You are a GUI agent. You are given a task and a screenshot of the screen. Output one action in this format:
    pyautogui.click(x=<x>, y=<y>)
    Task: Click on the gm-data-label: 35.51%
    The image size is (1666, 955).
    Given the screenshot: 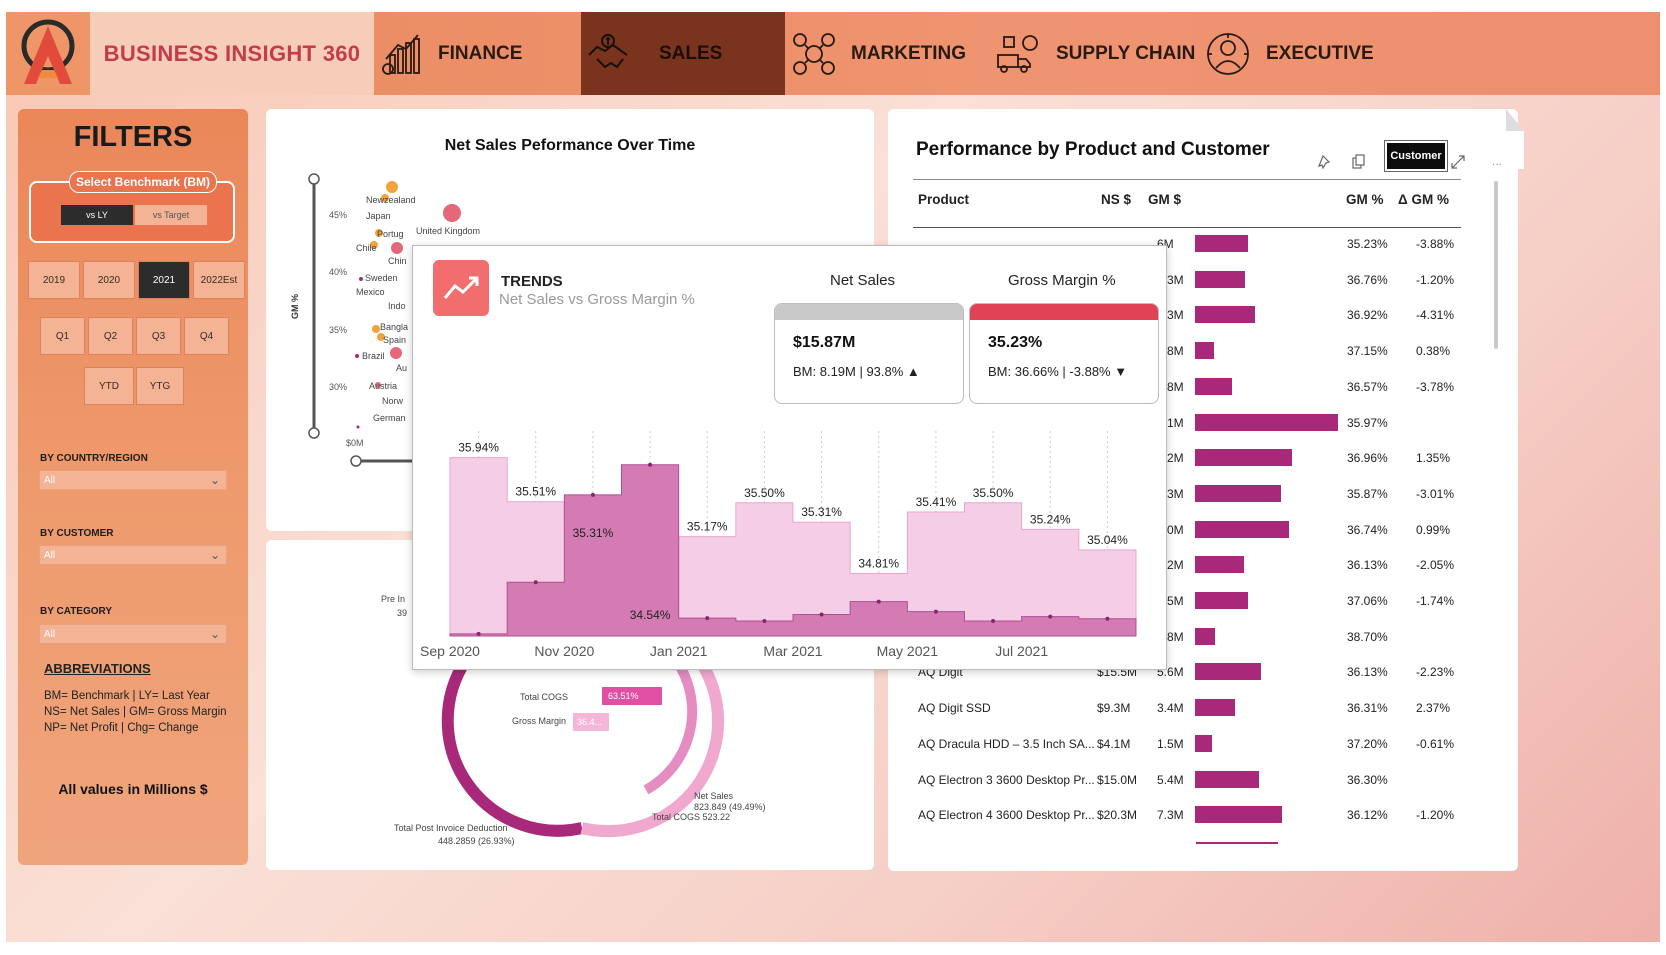 What is the action you would take?
    pyautogui.click(x=535, y=492)
    